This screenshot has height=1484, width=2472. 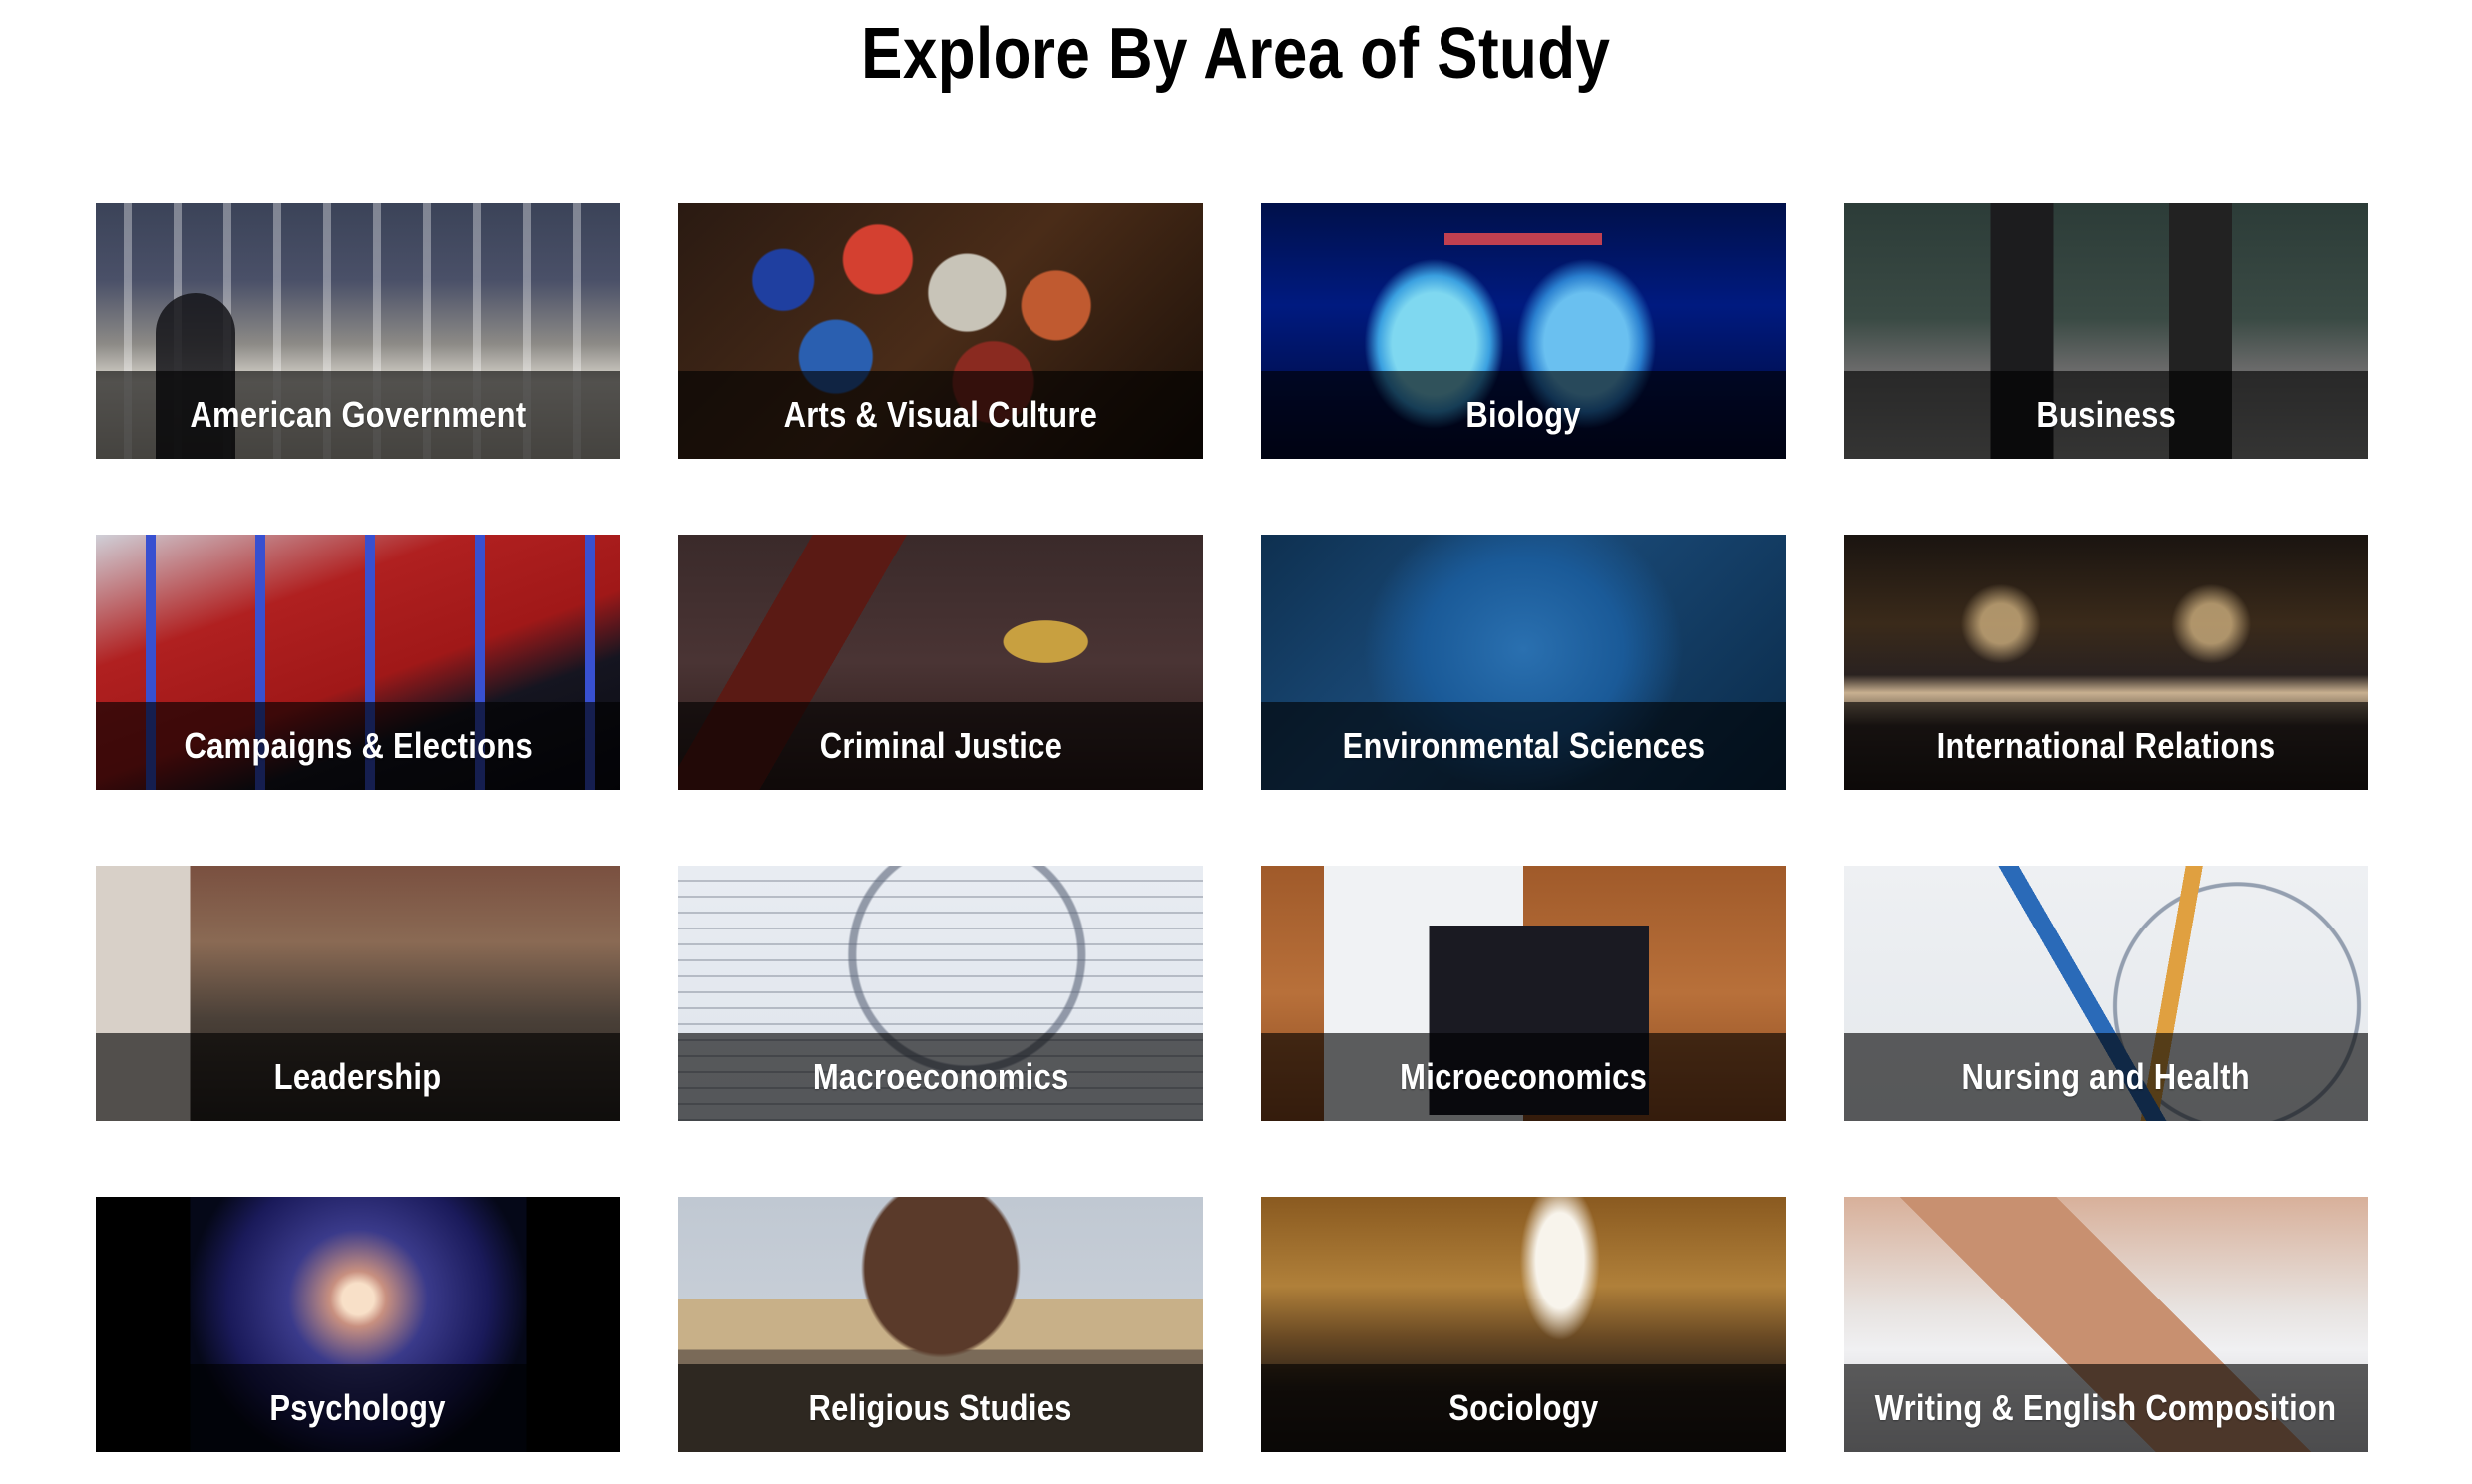 What do you see at coordinates (1523, 662) in the screenshot?
I see `area-card-environmental-sciences: Environmental Sciences` at bounding box center [1523, 662].